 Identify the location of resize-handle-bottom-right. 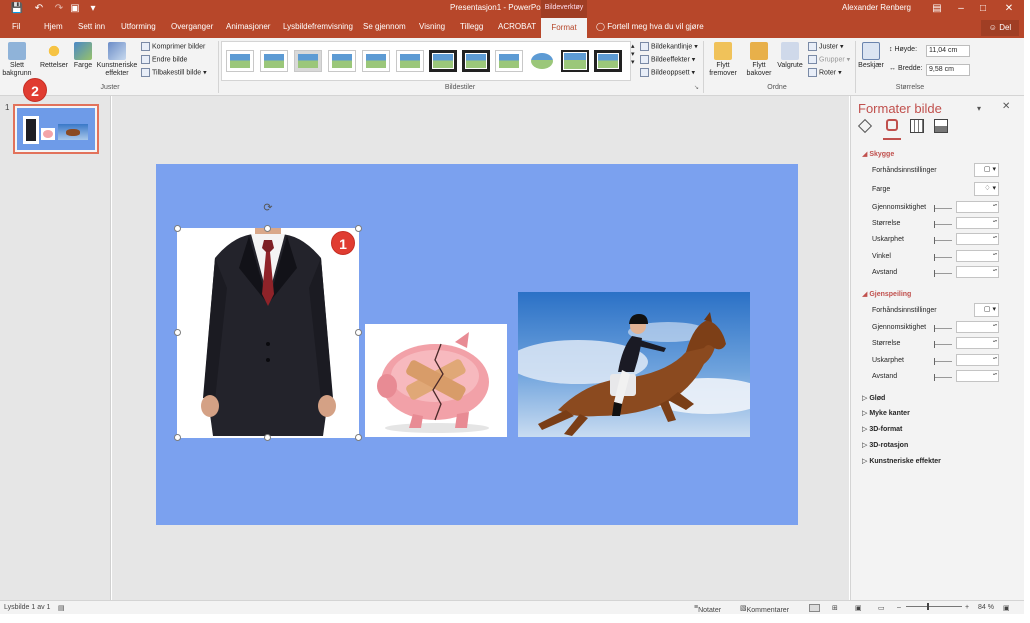
(358, 437).